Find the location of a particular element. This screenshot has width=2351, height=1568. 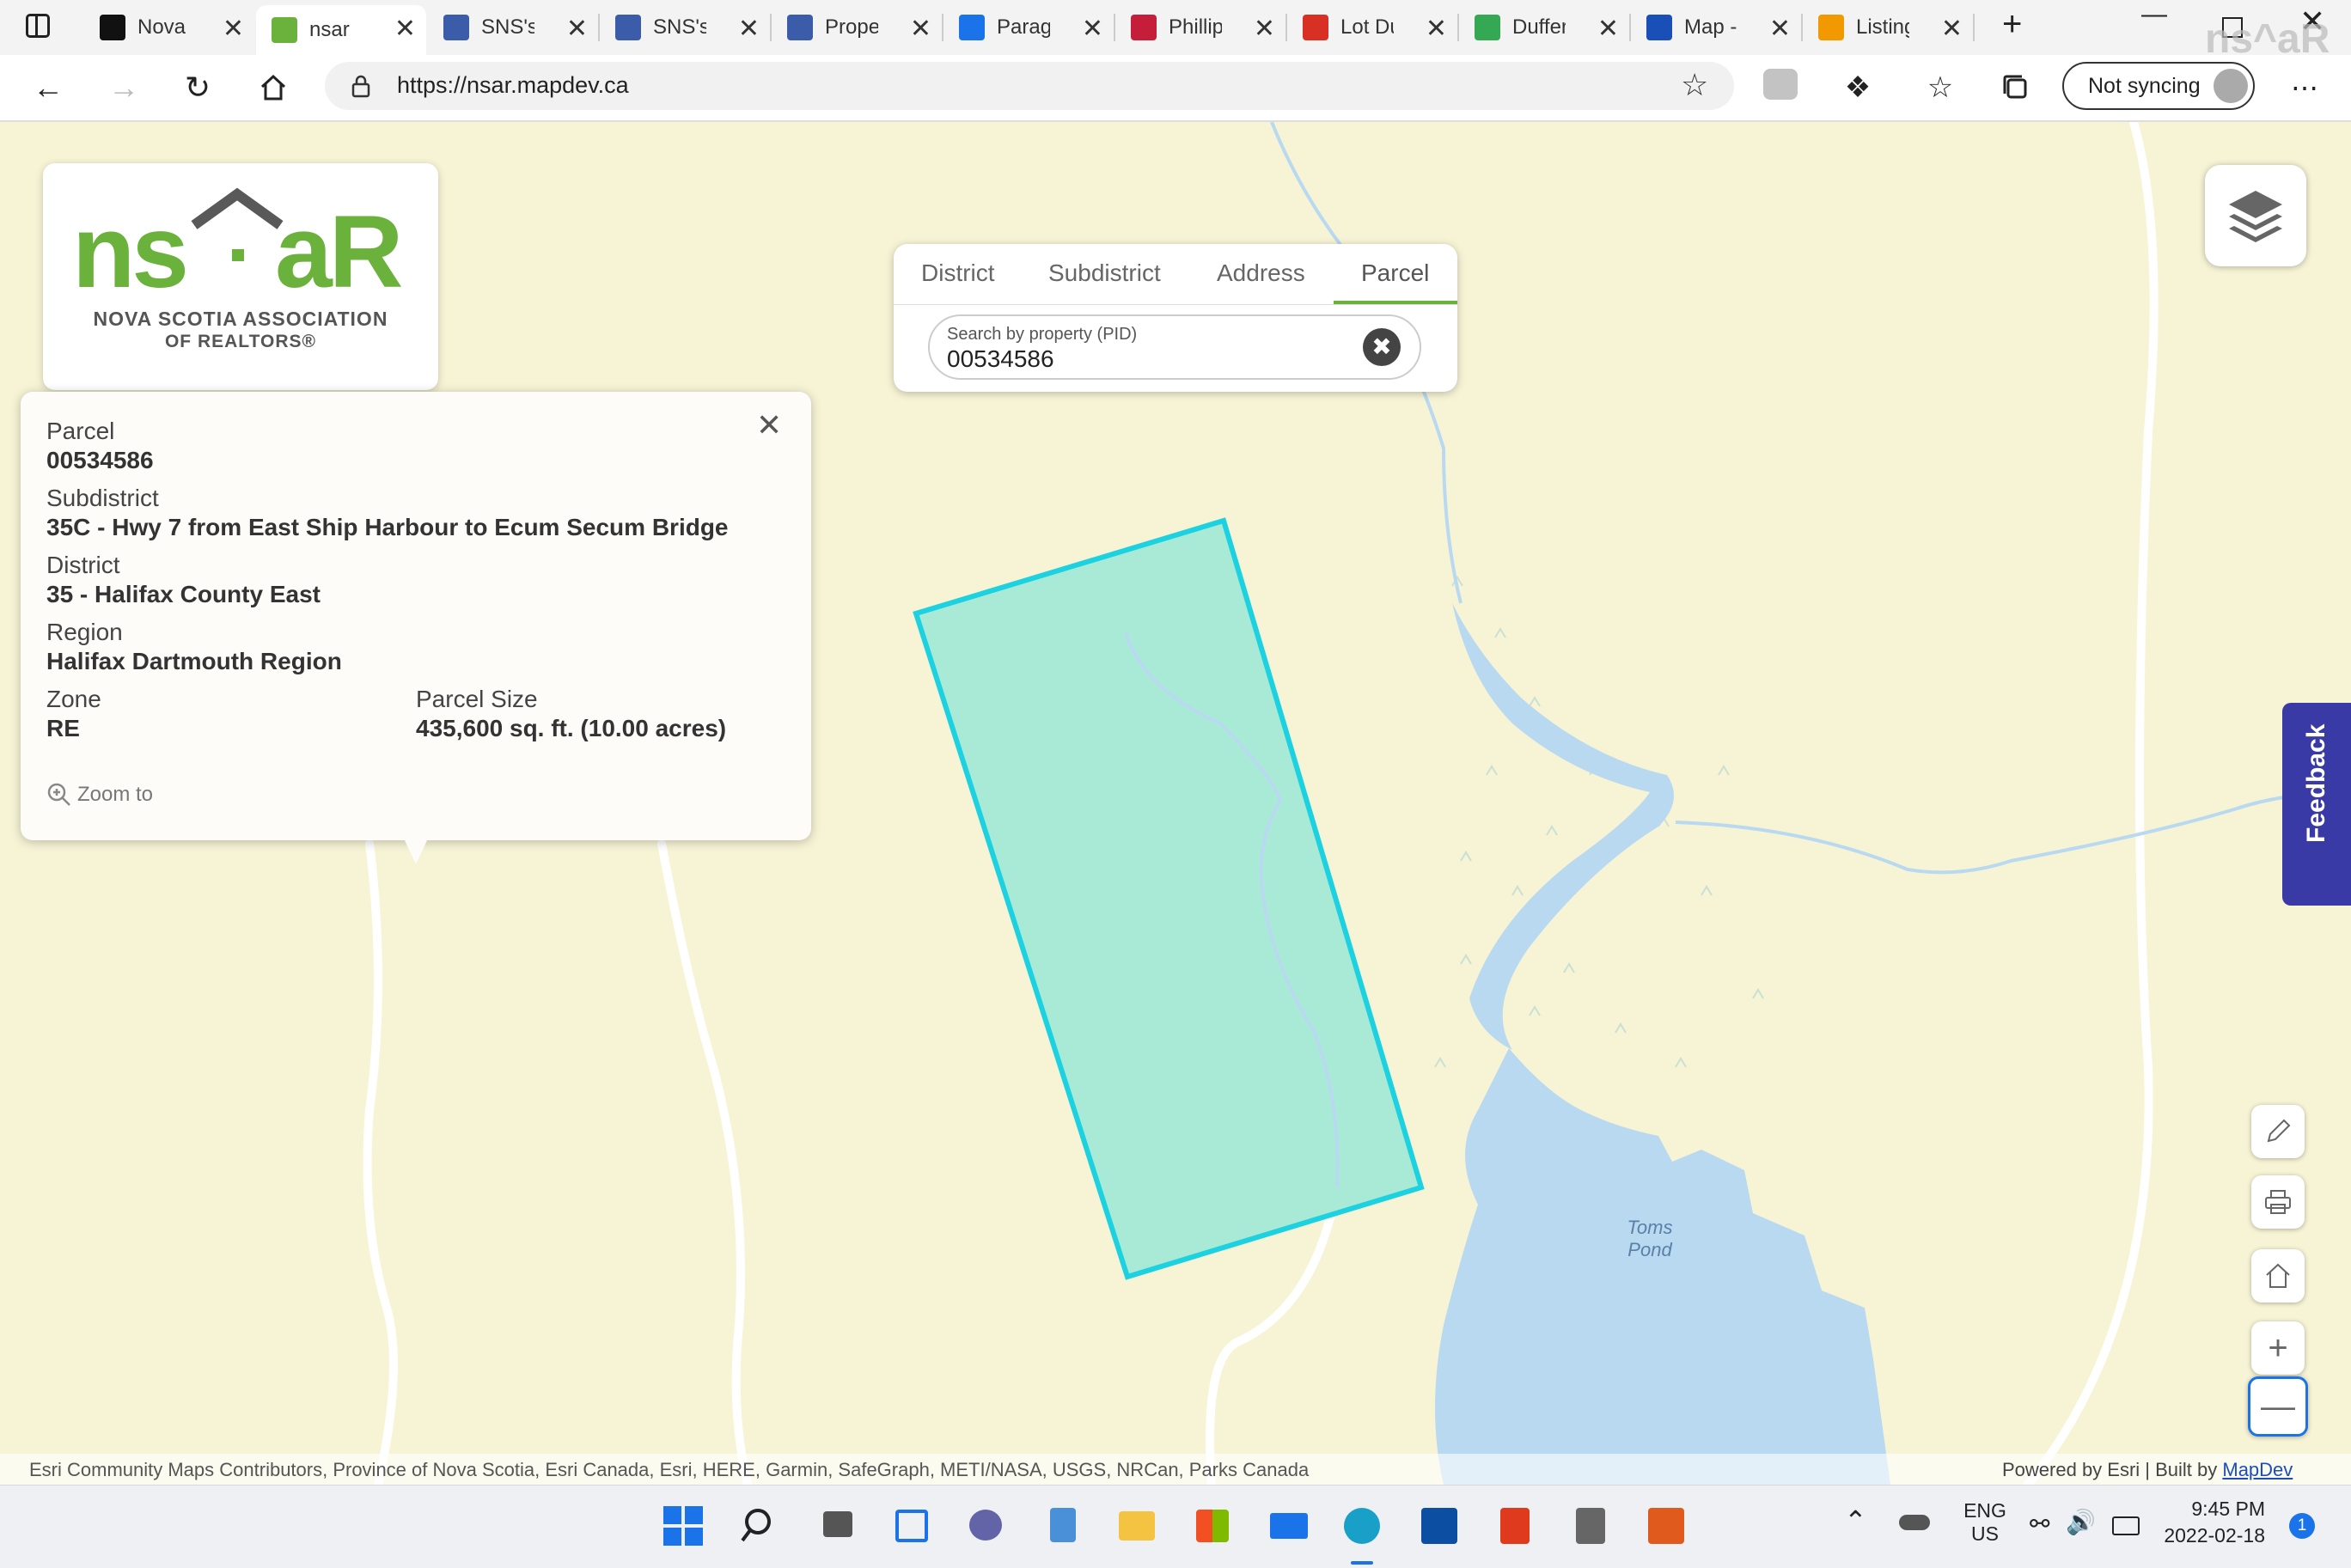

feedback-button: Feedback is located at coordinates (2316, 804).